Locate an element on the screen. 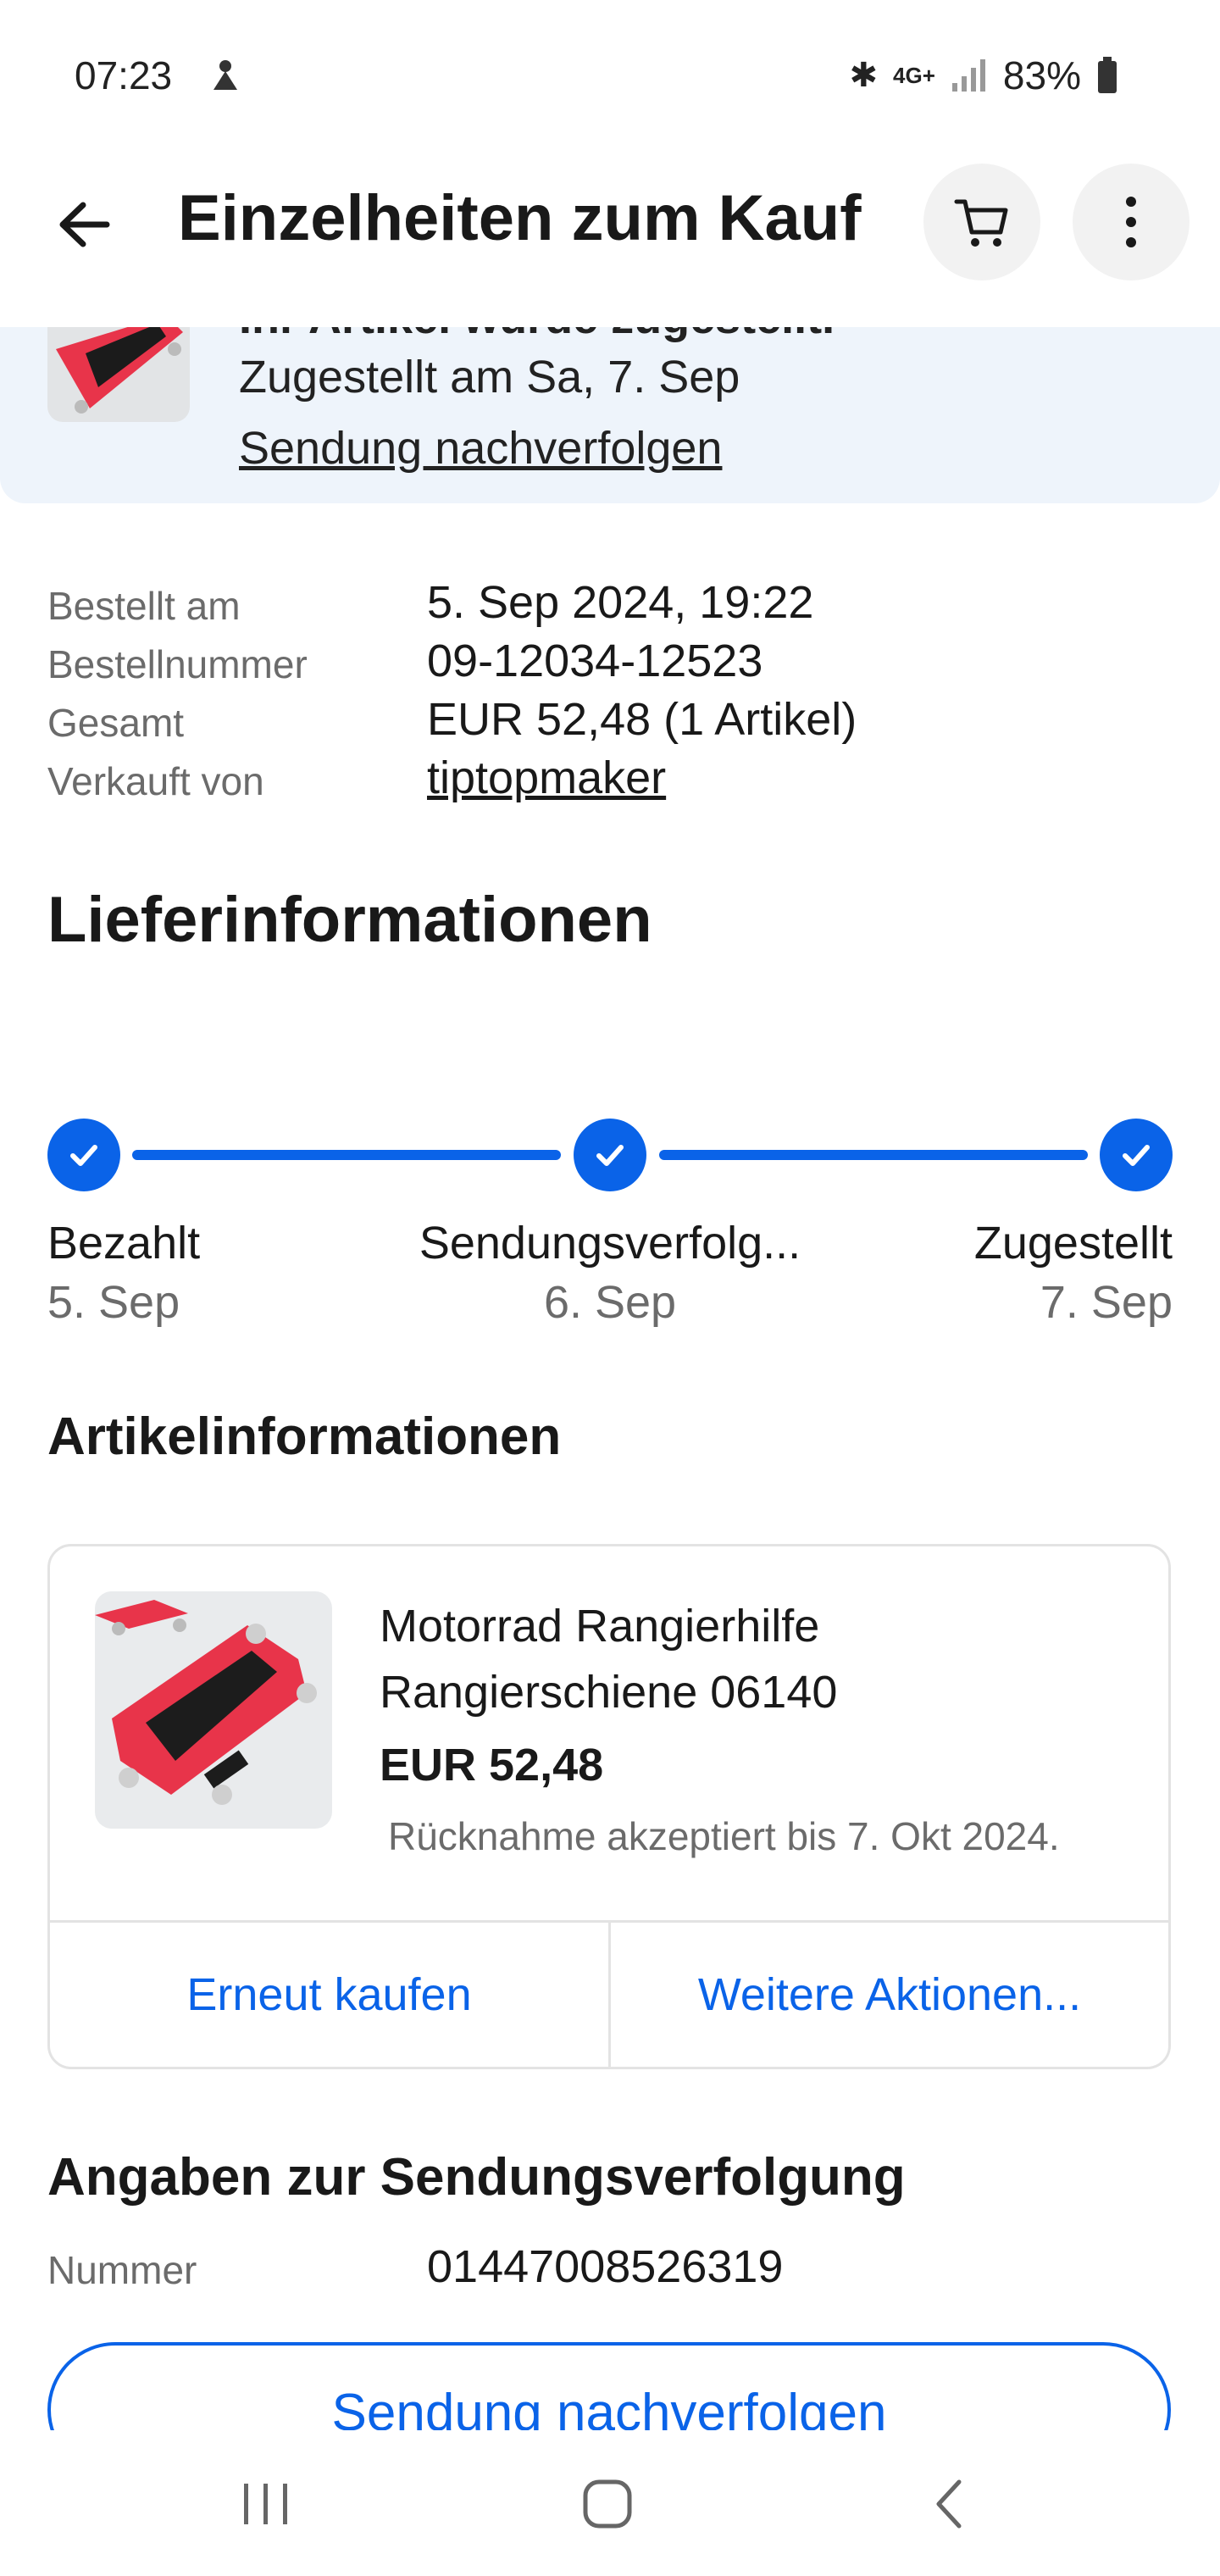 This screenshot has height=2576, width=1220. seller-link: tiptopmaker is located at coordinates (546, 778).